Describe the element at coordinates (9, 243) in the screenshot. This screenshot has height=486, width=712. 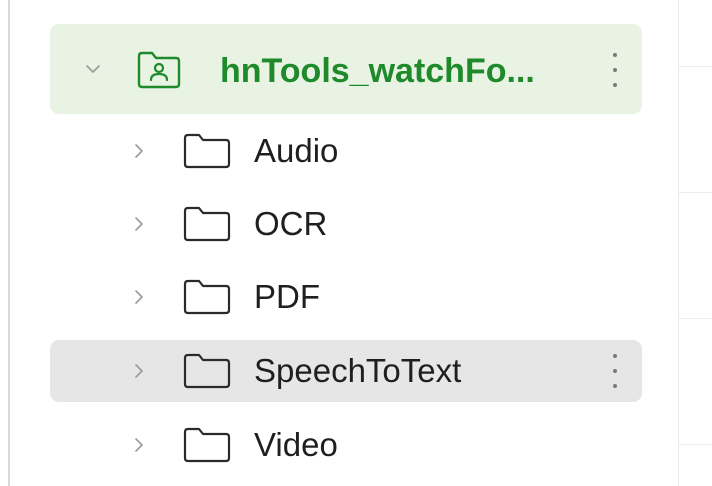
I see `panel-left-border` at that location.